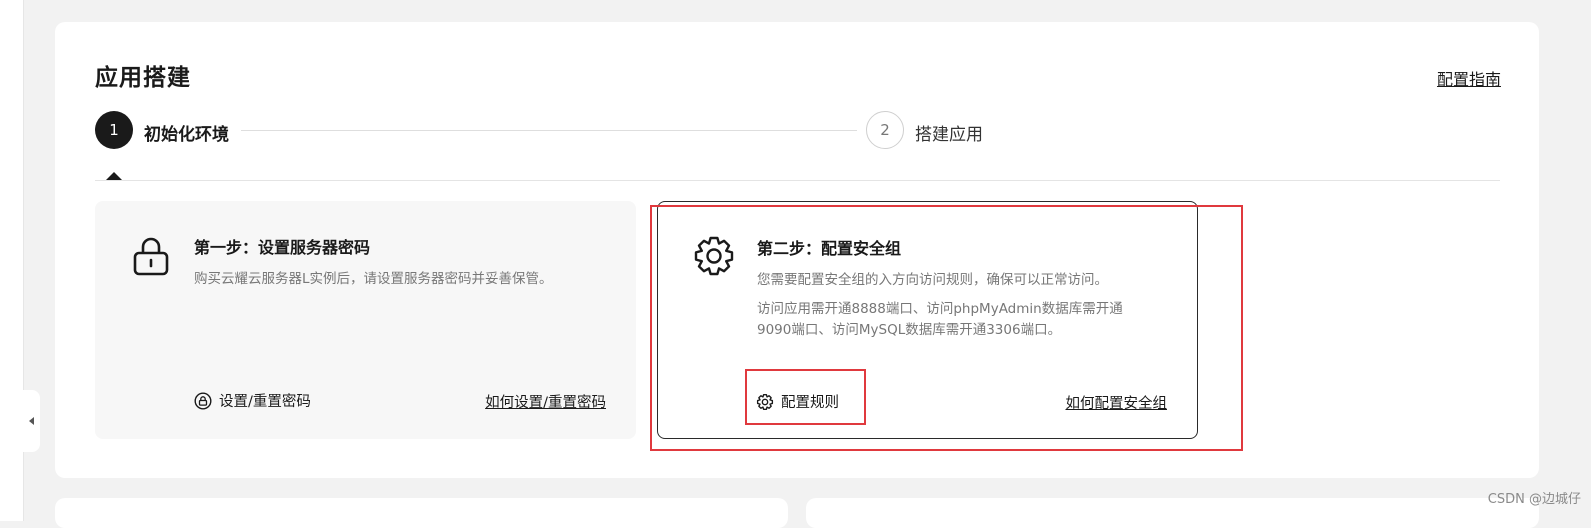  Describe the element at coordinates (885, 130) in the screenshot. I see `step-2-indicator: 2` at that location.